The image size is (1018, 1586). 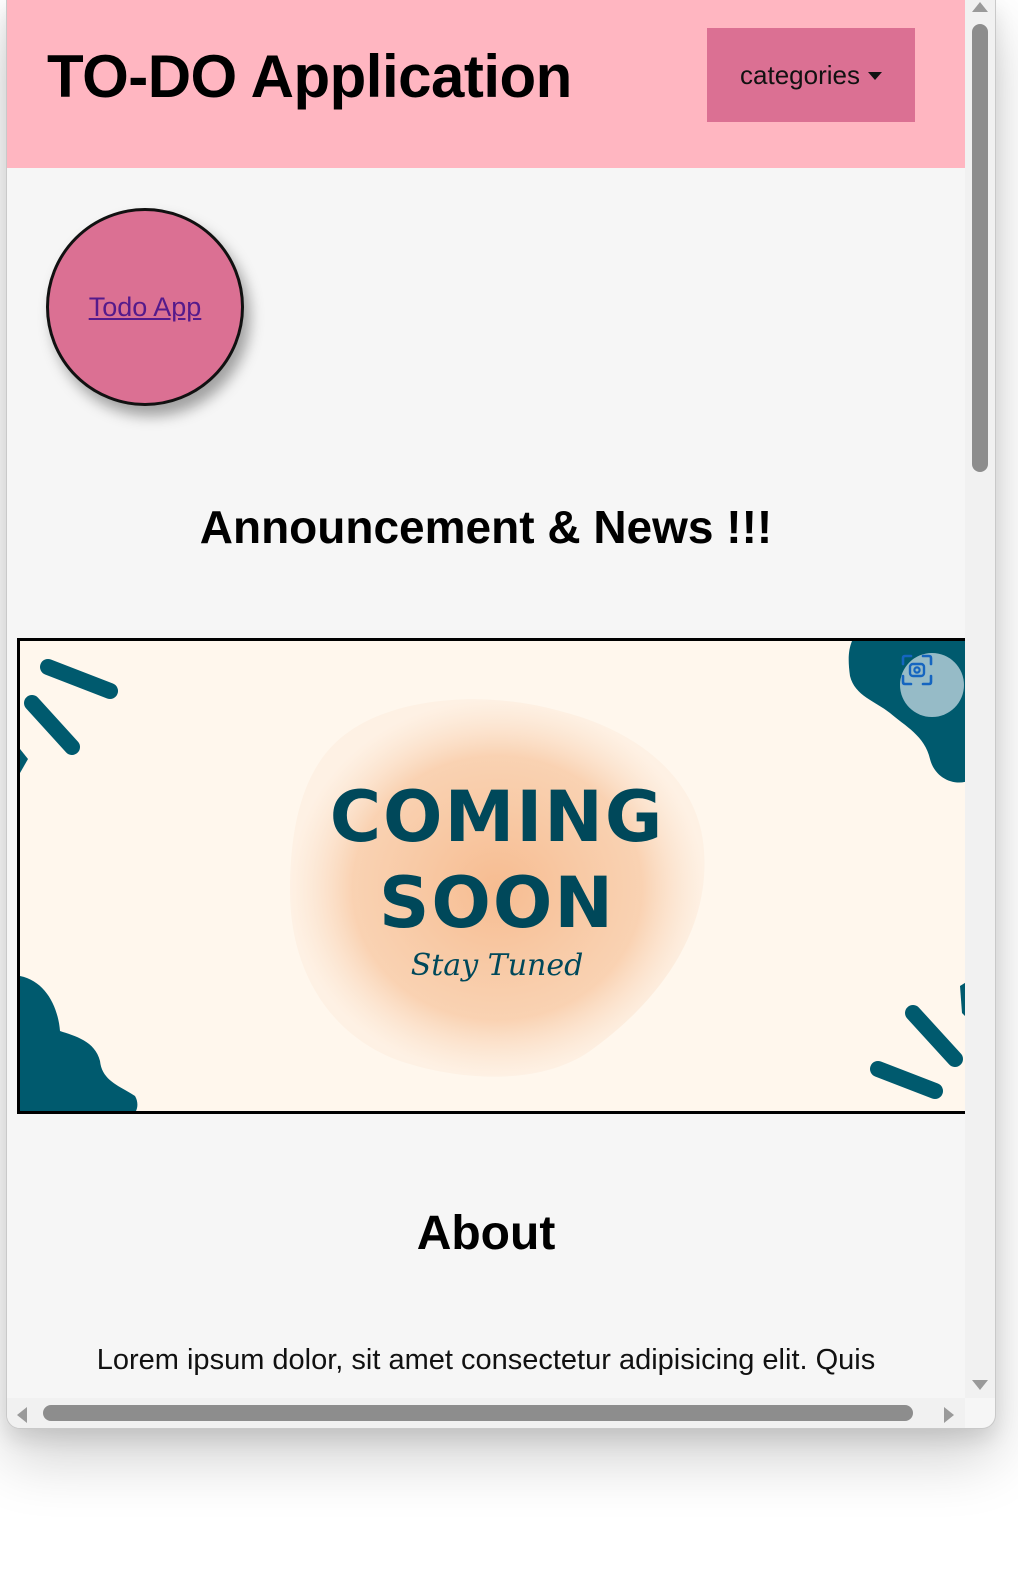 What do you see at coordinates (980, 699) in the screenshot?
I see `vertical-scrollbar` at bounding box center [980, 699].